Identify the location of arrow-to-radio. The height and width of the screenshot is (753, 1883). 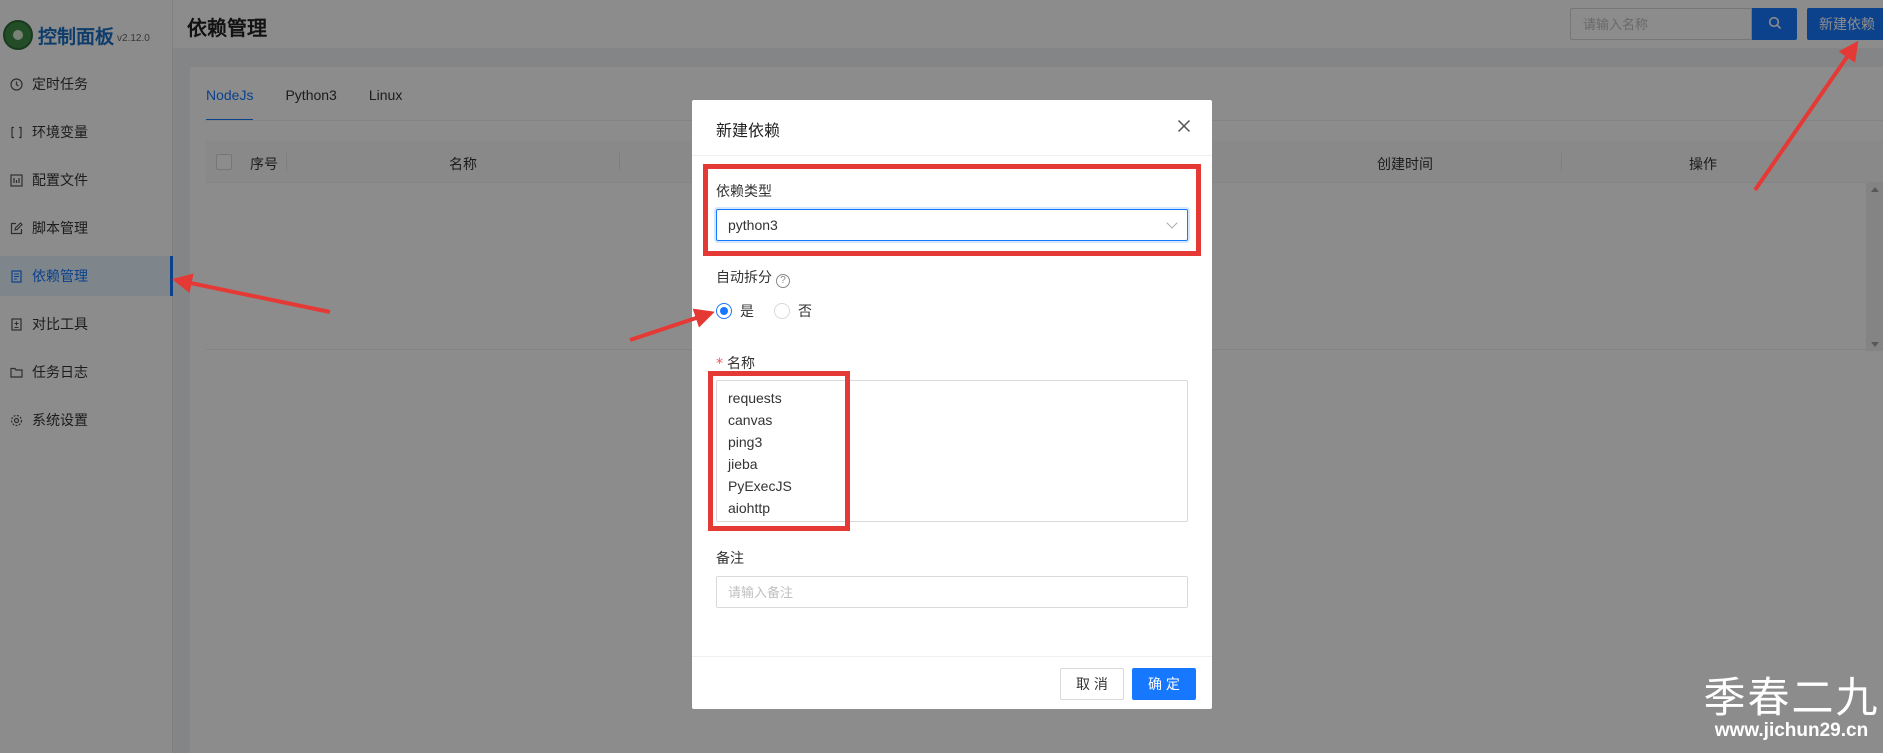
(672, 325).